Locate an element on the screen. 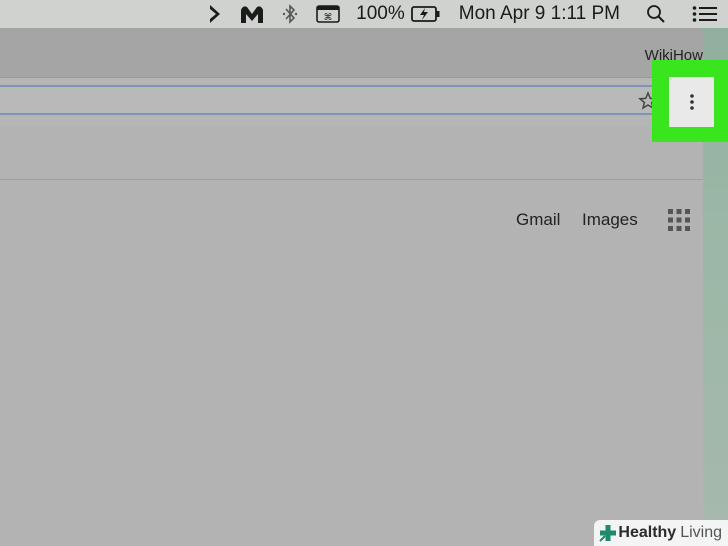  browser-menu-button is located at coordinates (691, 102).